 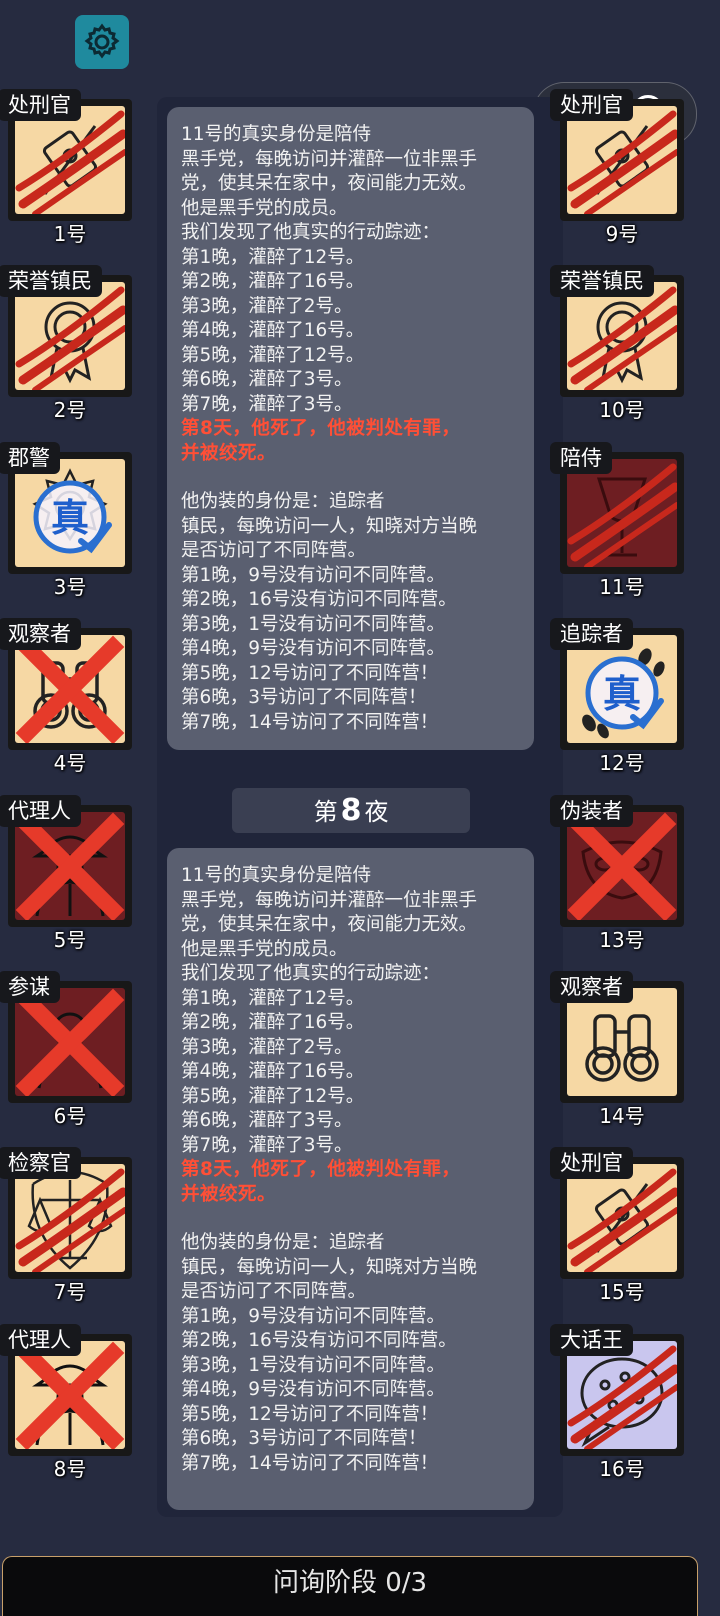 I want to click on player-card: 大话王 16号, so click(x=617, y=1402).